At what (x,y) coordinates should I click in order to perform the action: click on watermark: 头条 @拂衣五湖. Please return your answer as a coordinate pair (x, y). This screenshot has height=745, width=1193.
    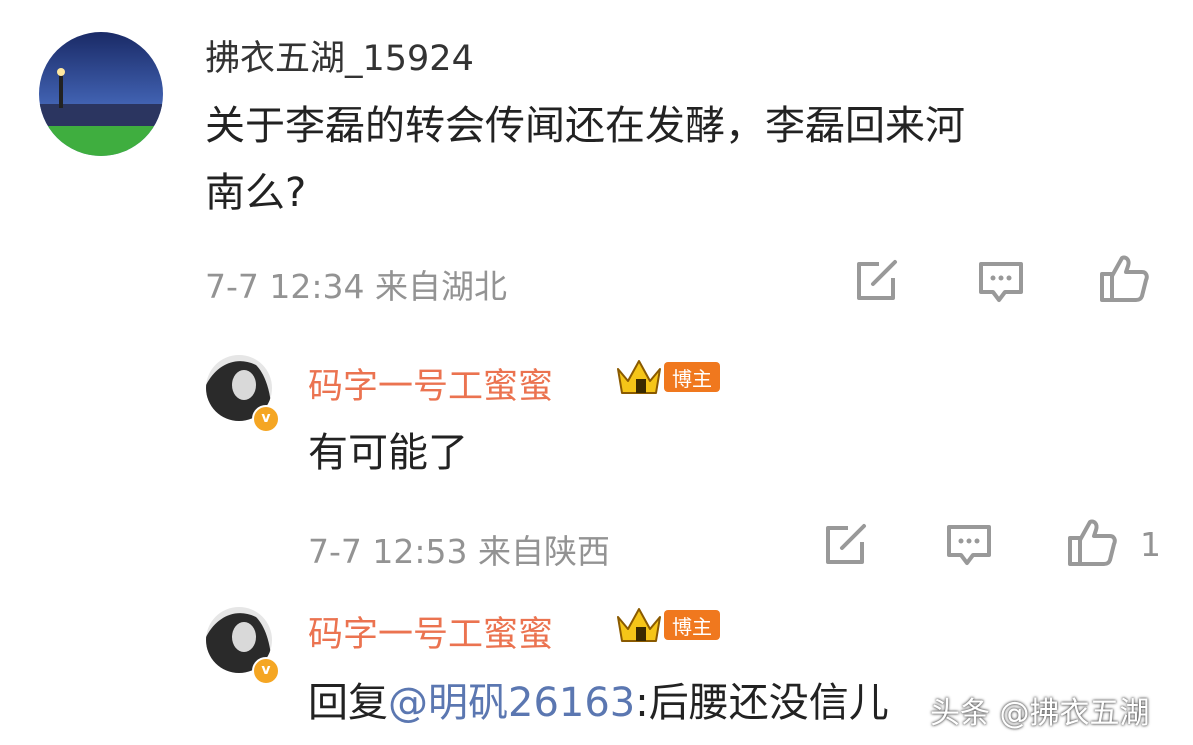
    Looking at the image, I should click on (1040, 710).